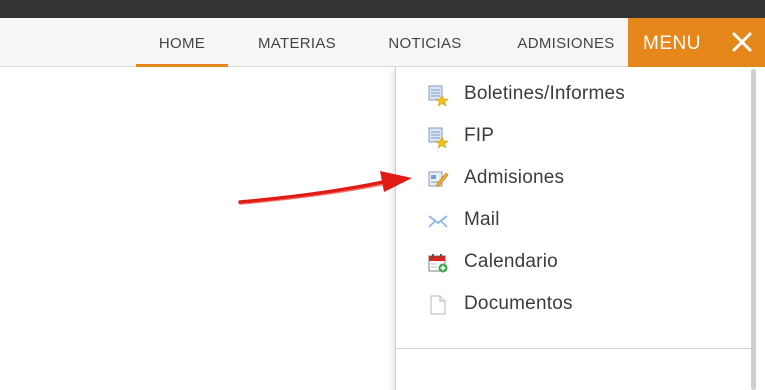 This screenshot has width=765, height=390. I want to click on menu-item-documentos: Documentos, so click(571, 304).